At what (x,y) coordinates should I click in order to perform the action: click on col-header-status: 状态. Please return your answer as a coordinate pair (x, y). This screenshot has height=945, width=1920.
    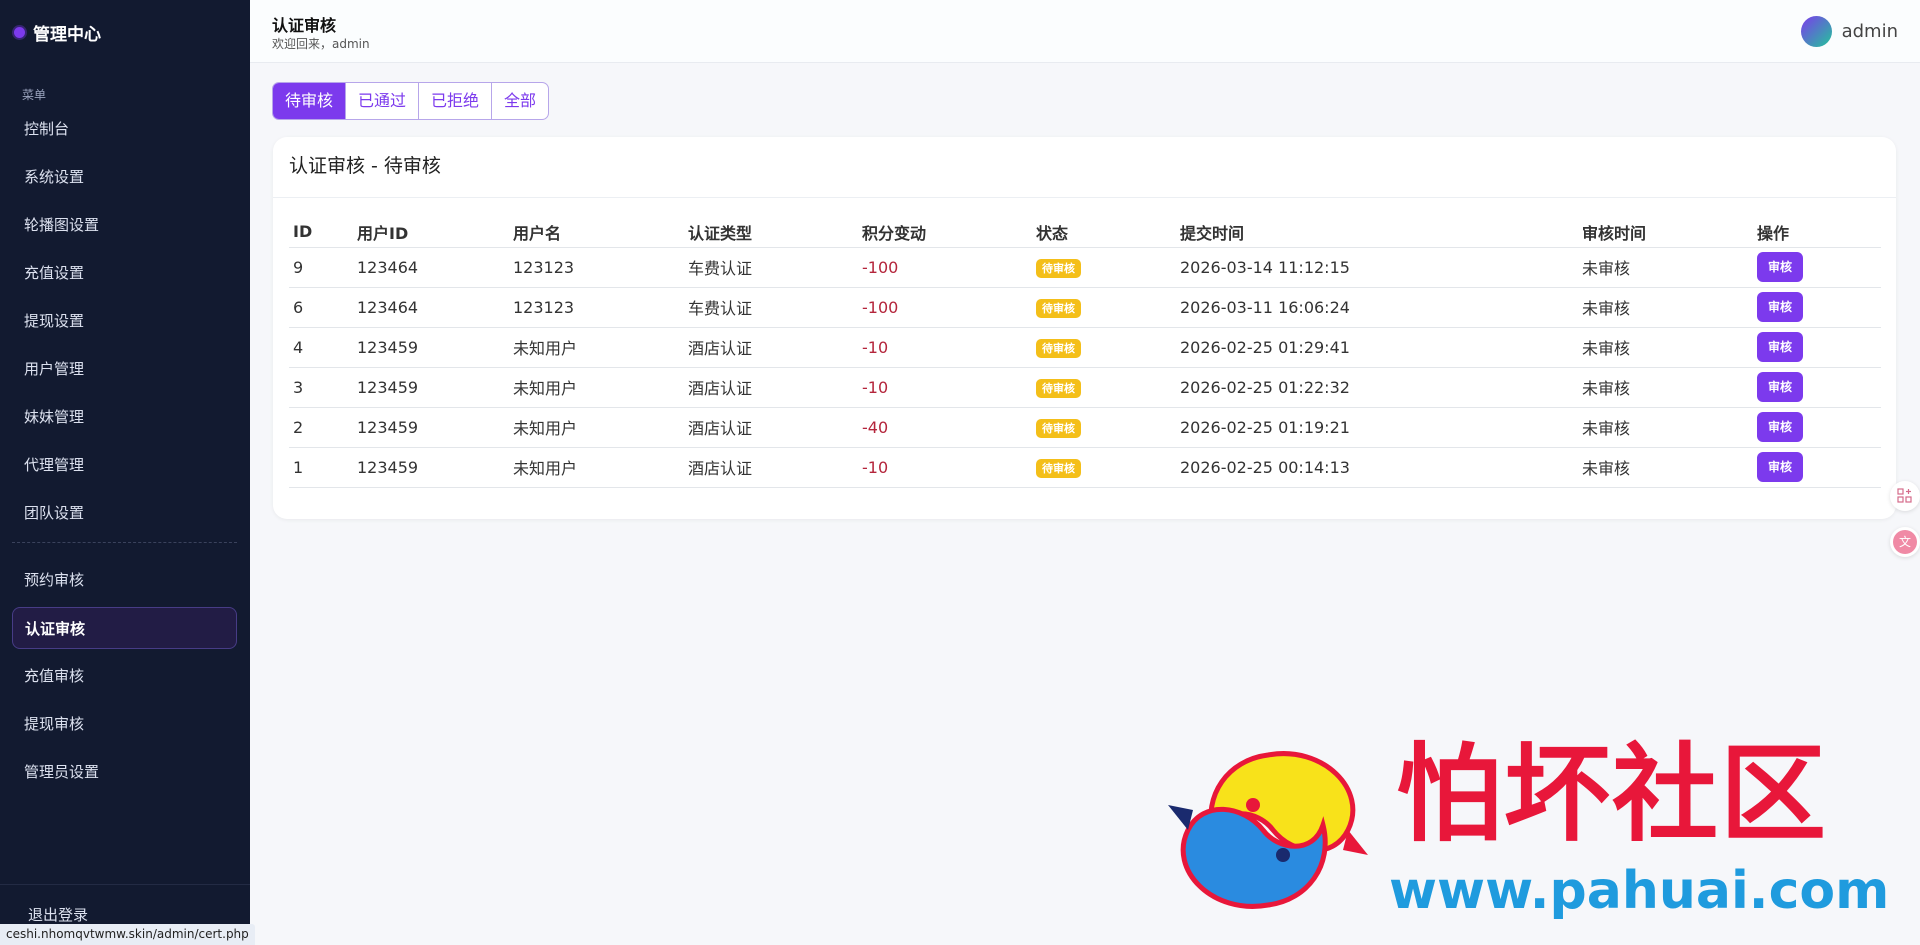
    Looking at the image, I should click on (1104, 232).